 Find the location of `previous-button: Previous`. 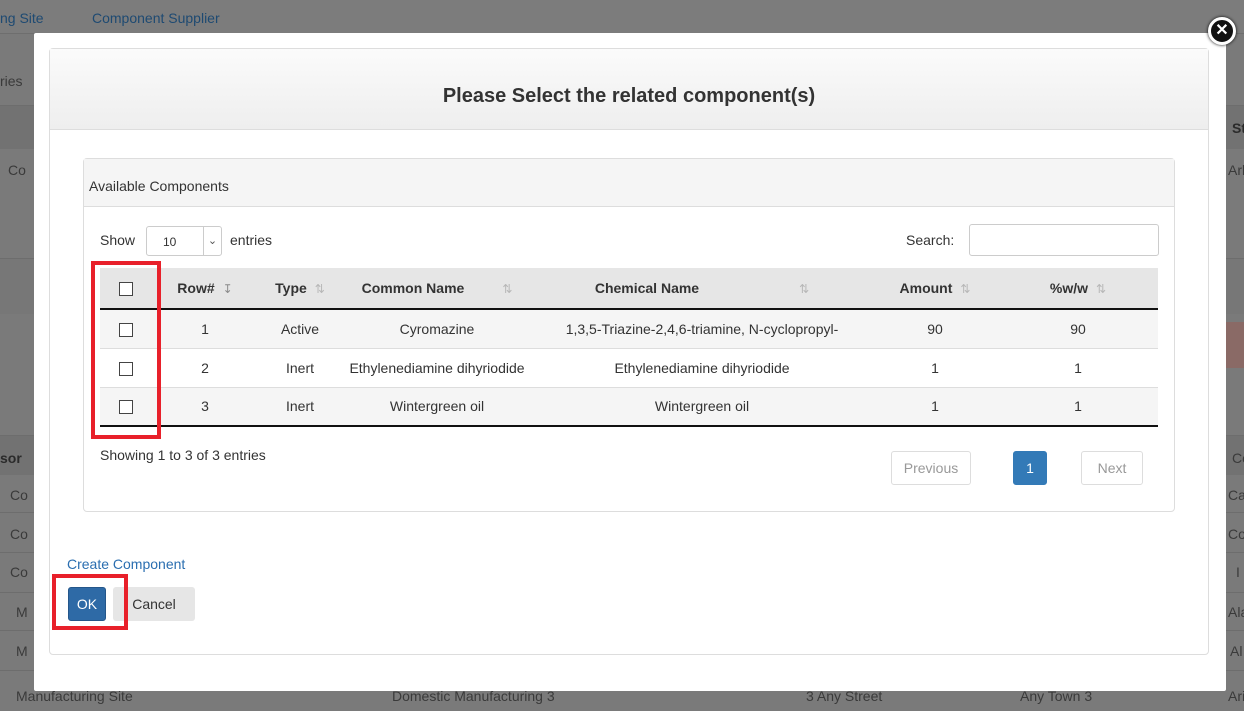

previous-button: Previous is located at coordinates (931, 468).